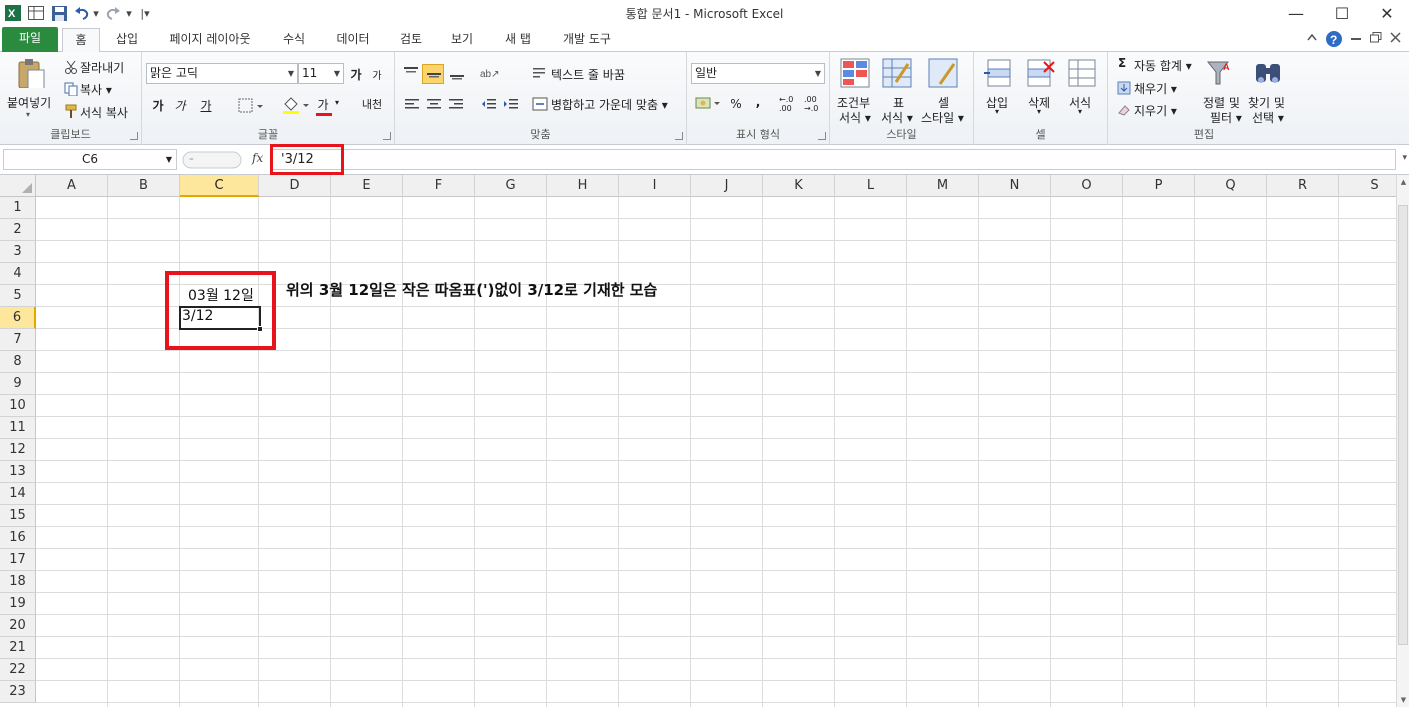 This screenshot has height=707, width=1409. What do you see at coordinates (356, 74) in the screenshot?
I see `grow-font-button: 가` at bounding box center [356, 74].